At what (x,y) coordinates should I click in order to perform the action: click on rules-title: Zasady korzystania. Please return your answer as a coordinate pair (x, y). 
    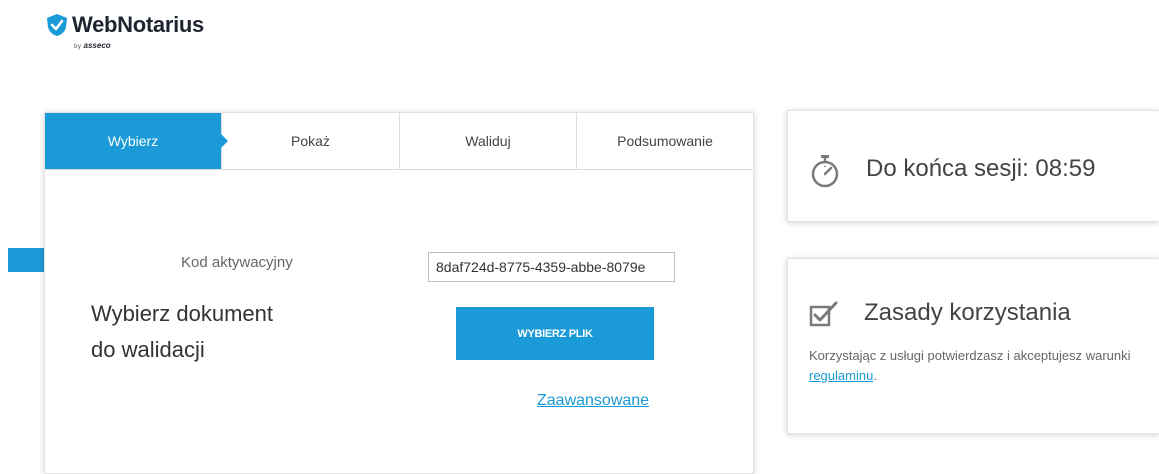
    Looking at the image, I should click on (967, 312).